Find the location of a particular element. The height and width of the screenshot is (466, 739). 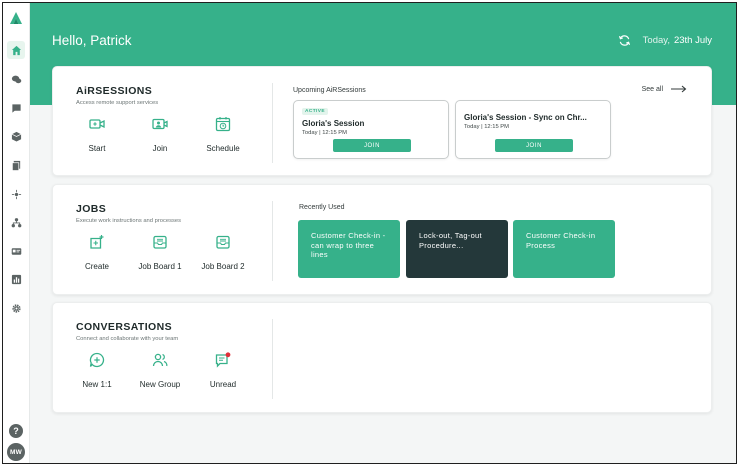

session-name: Gloria's Session is located at coordinates (333, 123).